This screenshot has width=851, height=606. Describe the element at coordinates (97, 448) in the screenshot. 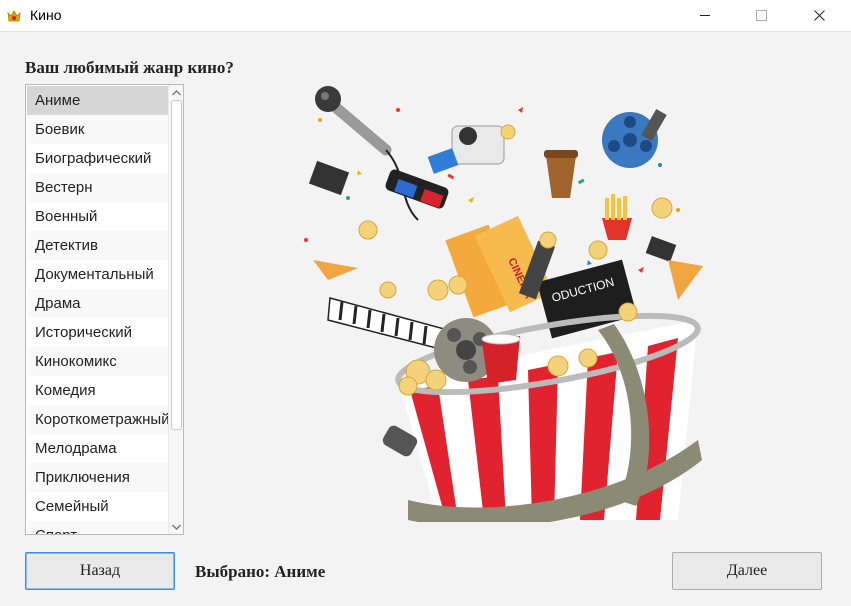

I see `genre-list-item: Мелодрама` at that location.